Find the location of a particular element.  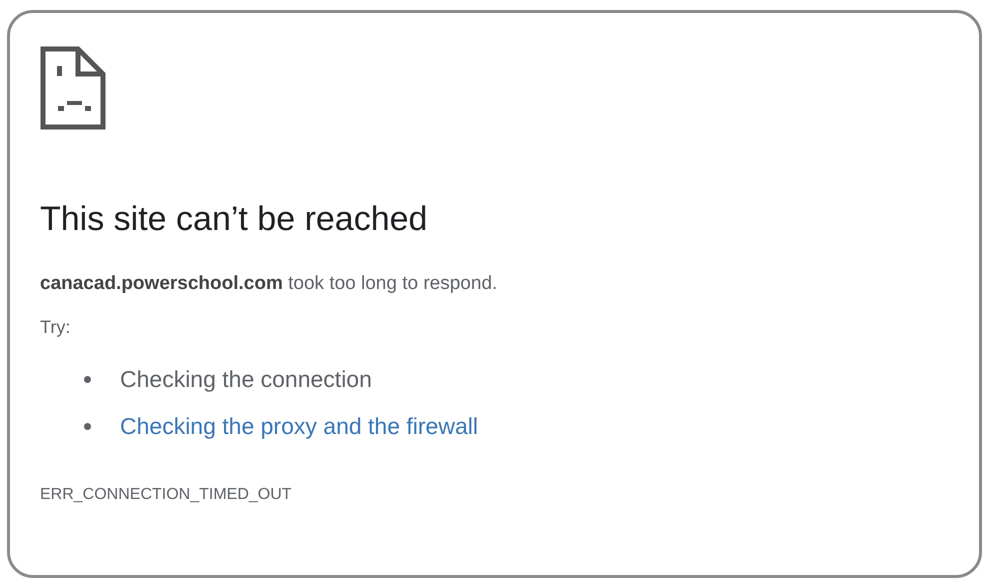

error-code: ERR_CONNECTION_TIMED_OUT is located at coordinates (166, 495).